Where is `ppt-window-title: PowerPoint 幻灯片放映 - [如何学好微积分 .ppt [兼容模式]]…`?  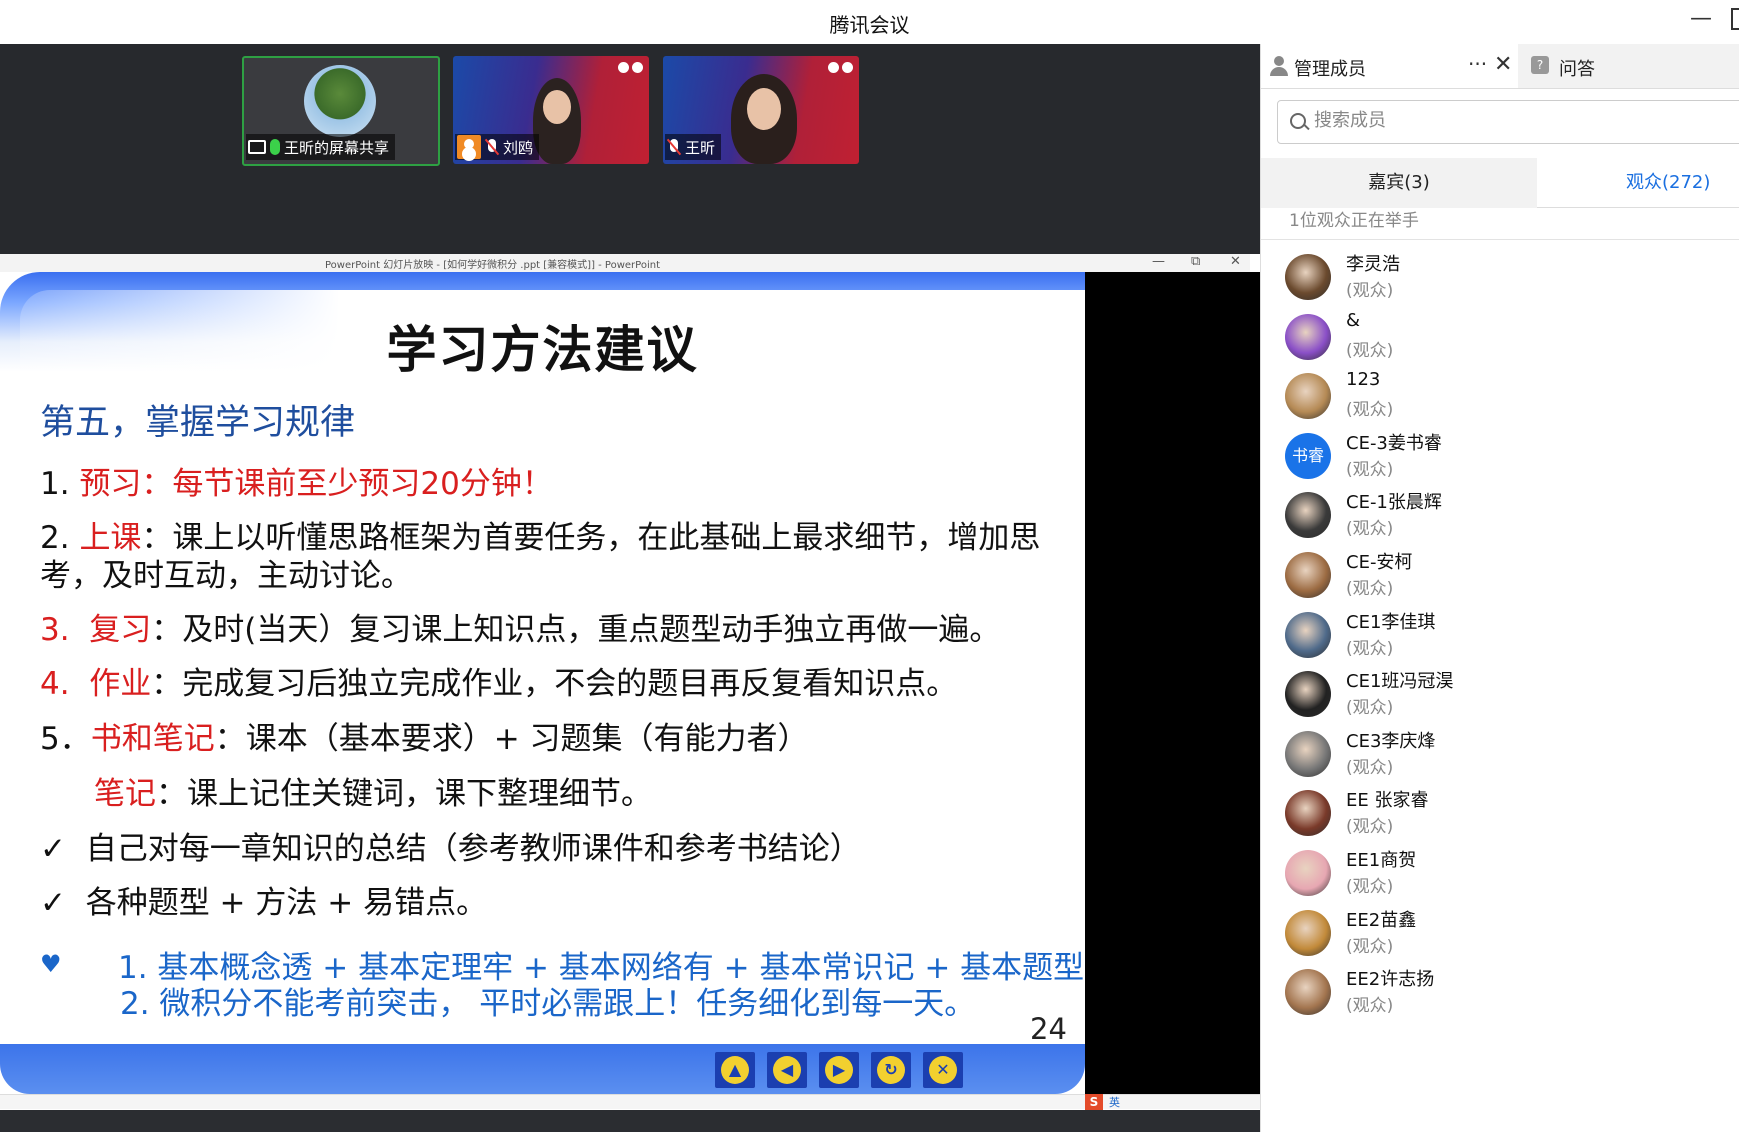 ppt-window-title: PowerPoint 幻灯片放映 - [如何学好微积分 .ppt [兼容模式]]… is located at coordinates (492, 265).